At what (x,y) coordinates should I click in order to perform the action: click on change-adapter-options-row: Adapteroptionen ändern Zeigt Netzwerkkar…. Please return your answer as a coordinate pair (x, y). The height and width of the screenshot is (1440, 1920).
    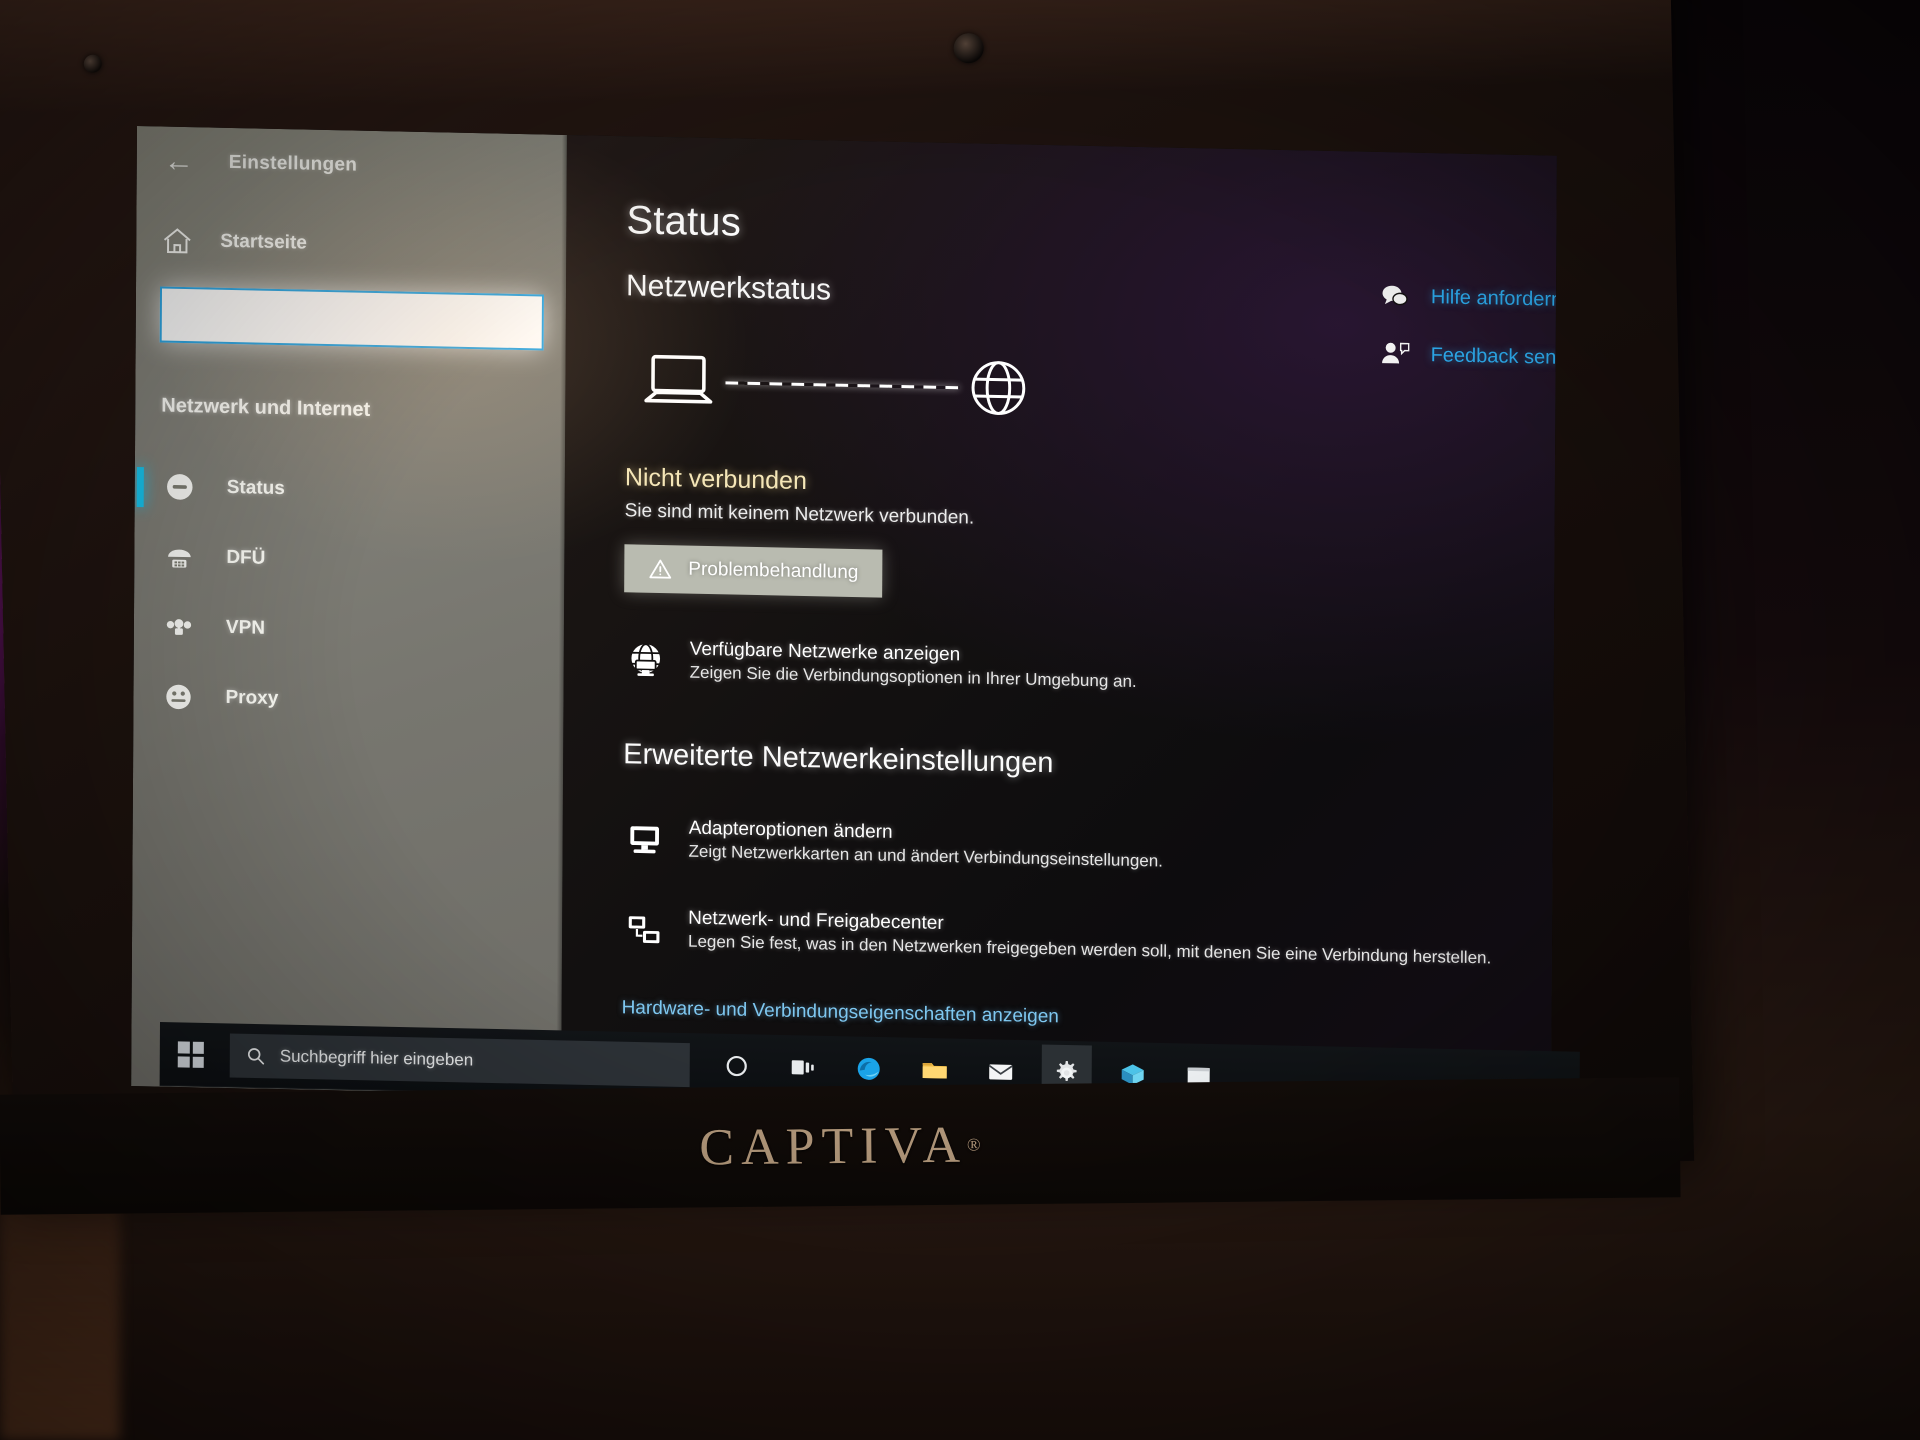
    Looking at the image, I should click on (1088, 847).